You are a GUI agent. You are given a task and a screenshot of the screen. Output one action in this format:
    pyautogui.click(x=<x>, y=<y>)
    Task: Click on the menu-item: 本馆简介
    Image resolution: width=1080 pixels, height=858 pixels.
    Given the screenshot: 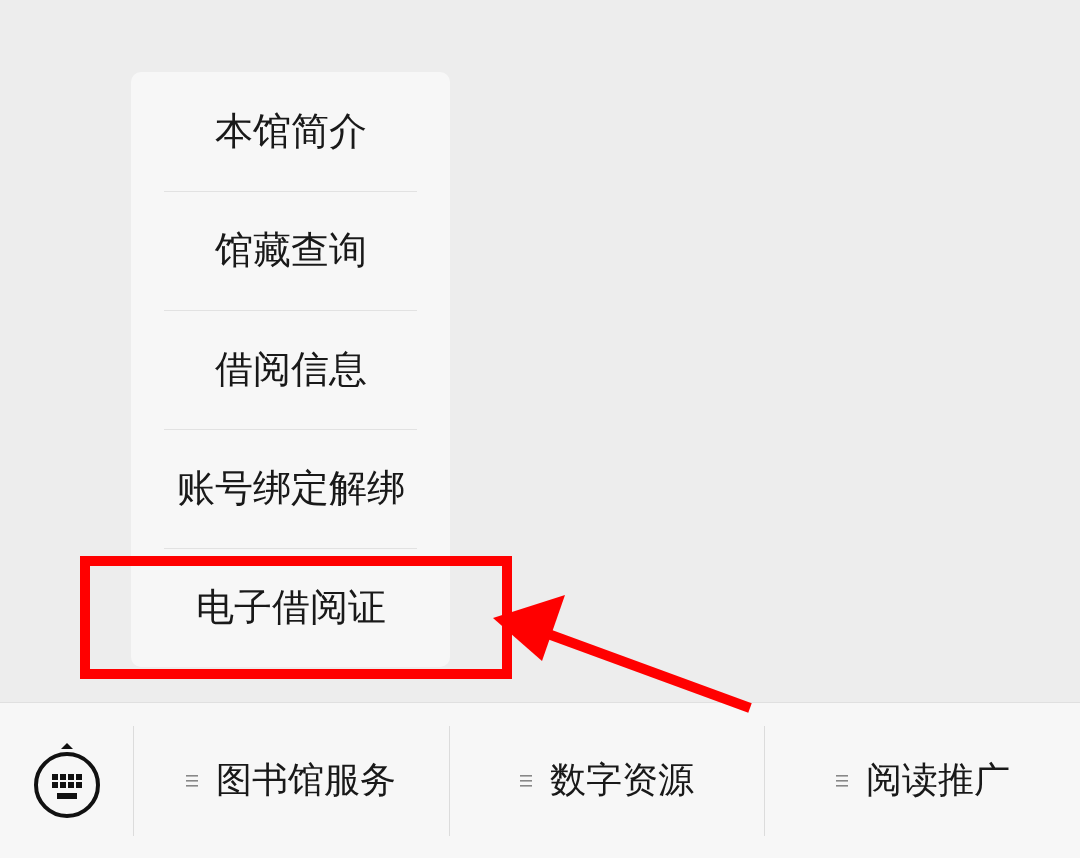 What is the action you would take?
    pyautogui.click(x=290, y=131)
    